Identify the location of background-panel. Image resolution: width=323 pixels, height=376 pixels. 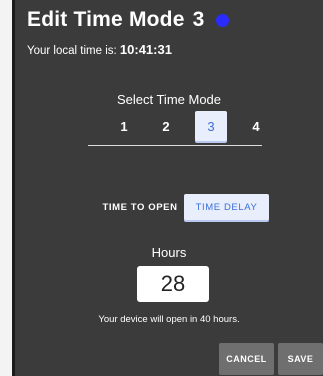
(6, 188).